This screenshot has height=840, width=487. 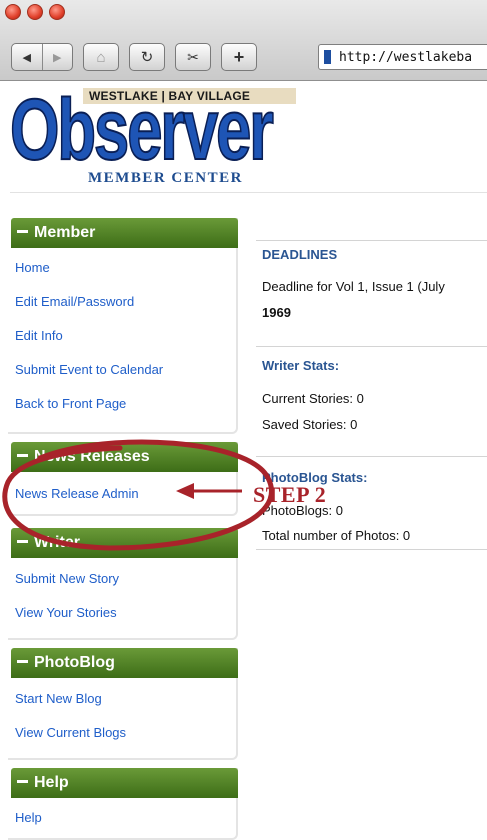 I want to click on back-icon: ◀, so click(x=27, y=57).